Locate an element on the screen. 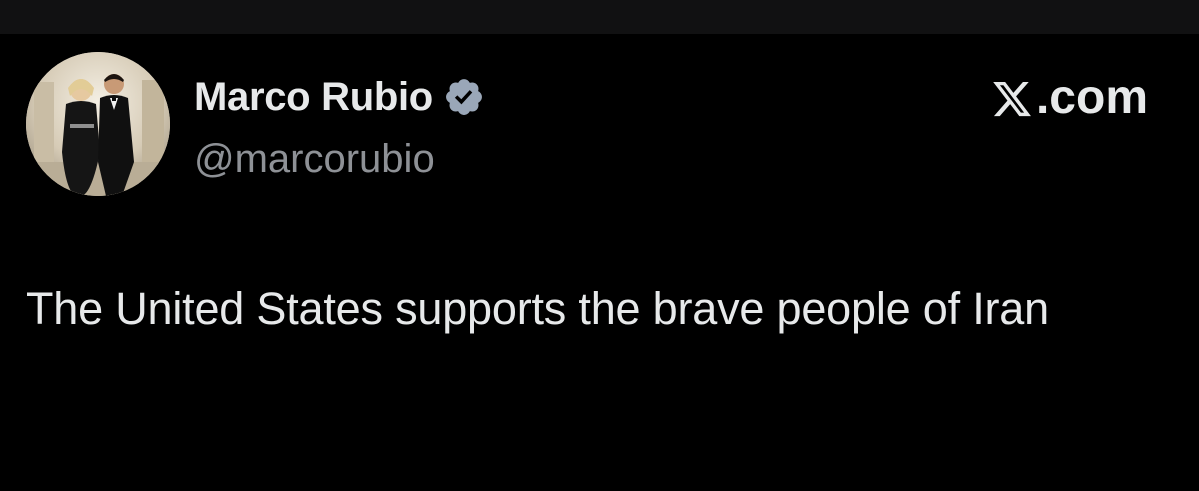  author-name-row: Marco Rubio is located at coordinates (339, 97).